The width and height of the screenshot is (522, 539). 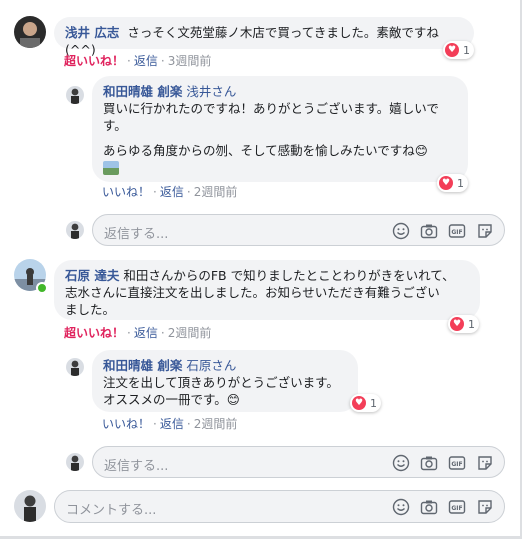 I want to click on comment-input: コメントする... GIF, so click(x=279, y=506).